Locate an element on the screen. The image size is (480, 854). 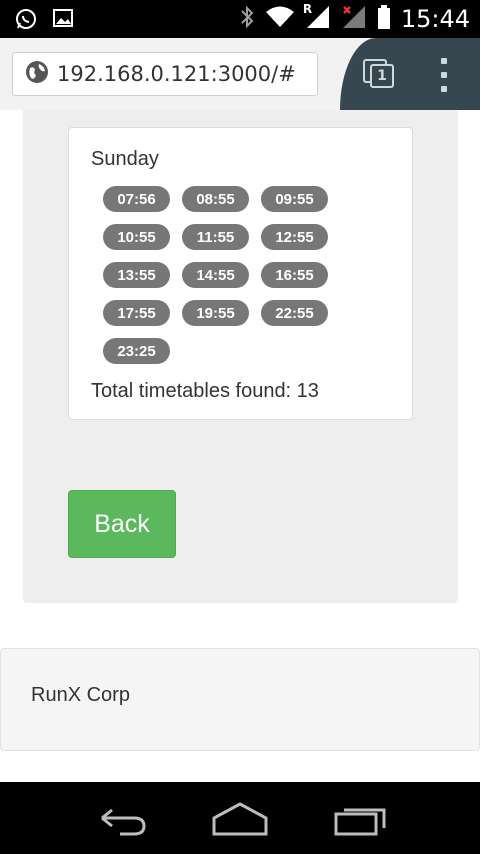
signal-roaming-icon: R is located at coordinates (316, 18).